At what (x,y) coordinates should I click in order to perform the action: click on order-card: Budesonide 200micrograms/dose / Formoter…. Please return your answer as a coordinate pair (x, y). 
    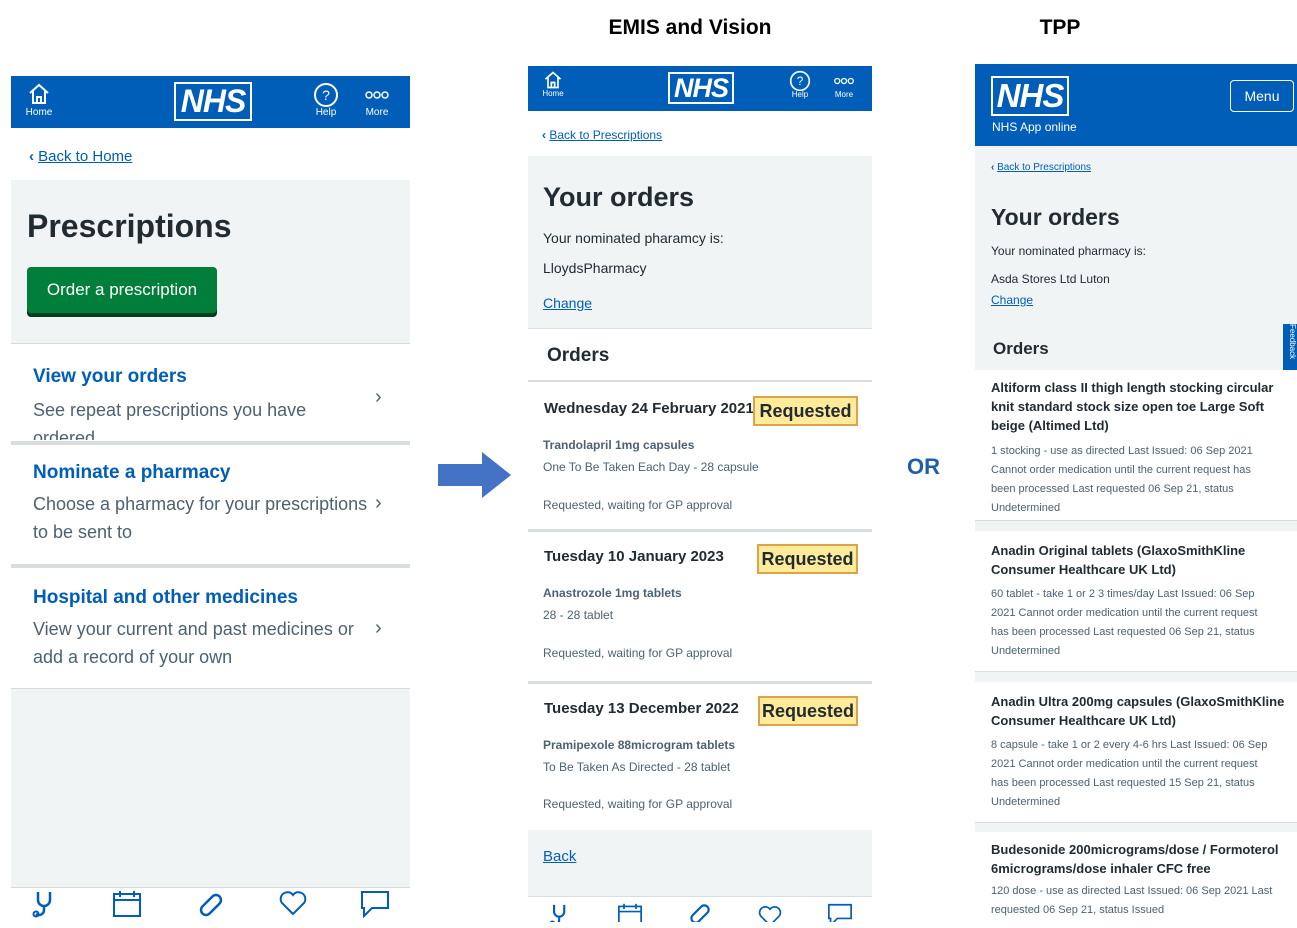
    Looking at the image, I should click on (1136, 876).